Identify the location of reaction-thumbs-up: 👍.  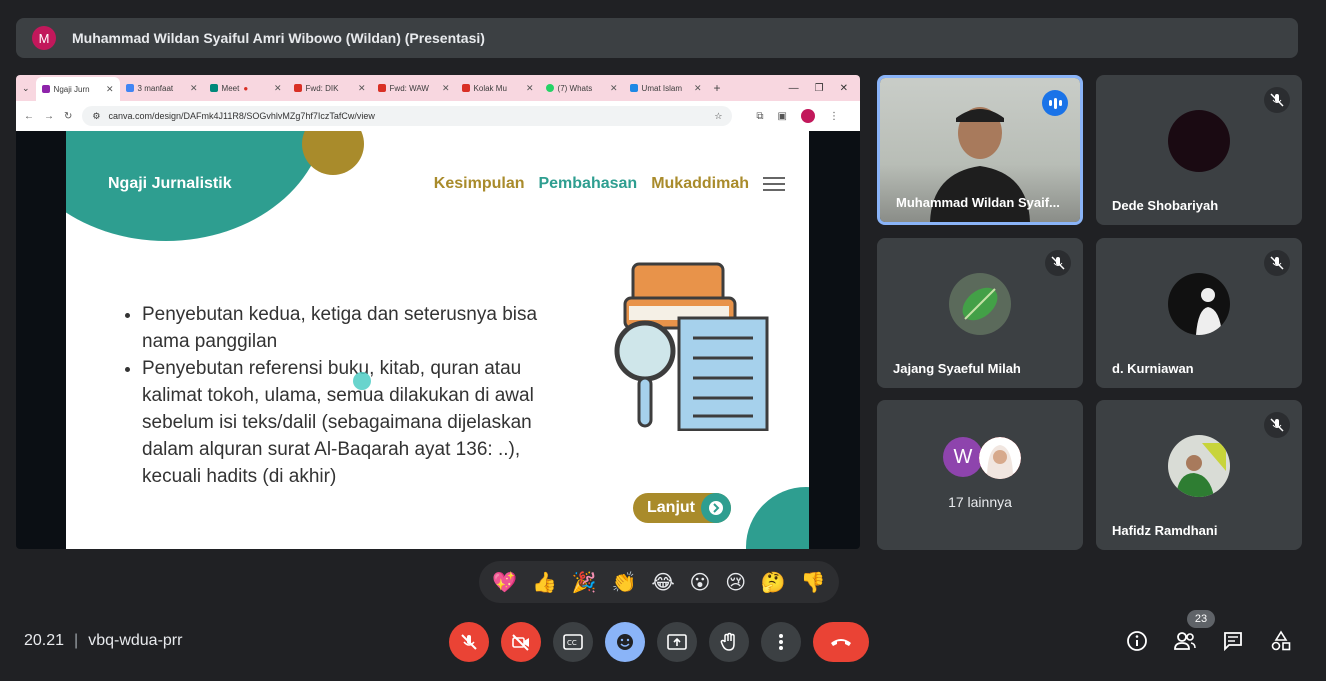
(544, 582).